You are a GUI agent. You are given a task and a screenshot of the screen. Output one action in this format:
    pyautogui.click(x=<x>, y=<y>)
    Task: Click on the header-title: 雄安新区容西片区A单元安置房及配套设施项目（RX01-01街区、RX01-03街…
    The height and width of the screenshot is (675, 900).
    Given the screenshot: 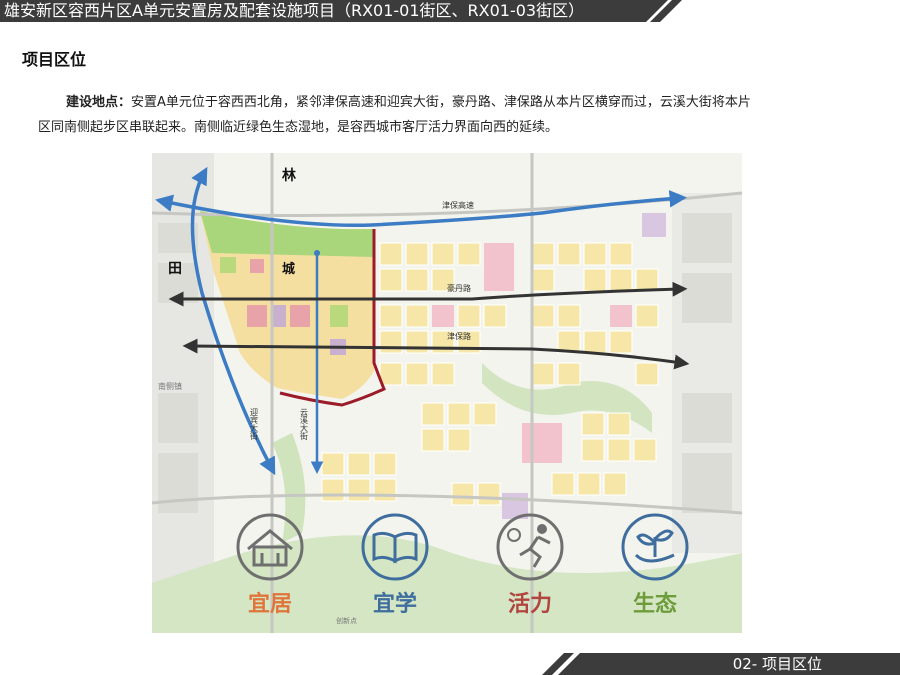 What is the action you would take?
    pyautogui.click(x=294, y=10)
    